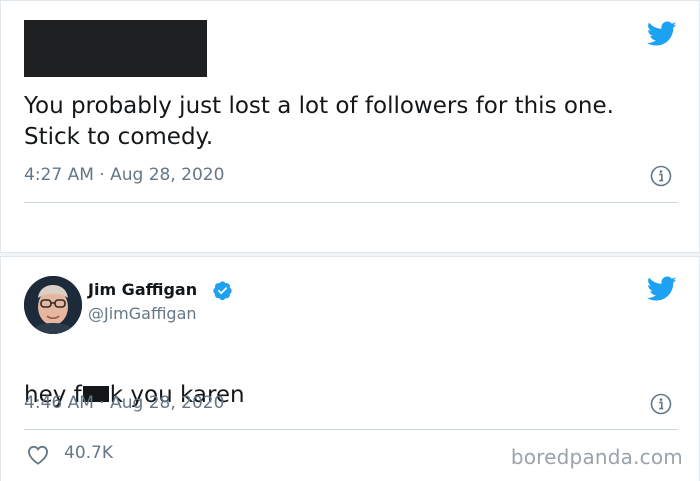  I want to click on heart-icon, so click(38, 455).